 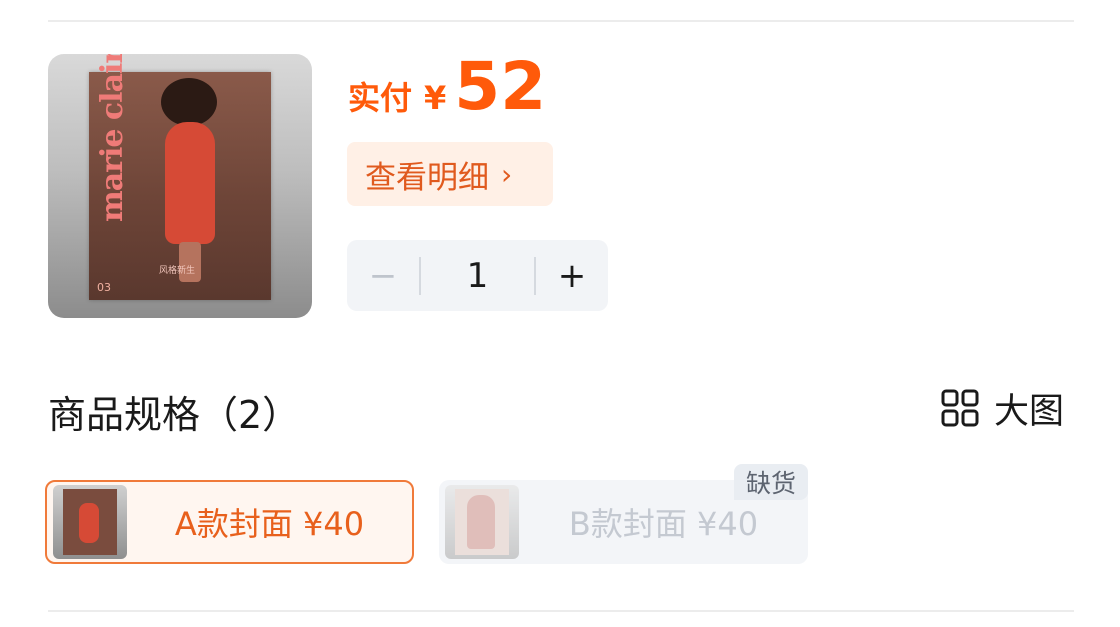 What do you see at coordinates (174, 415) in the screenshot?
I see `spec-section-title: 商品规格（2）` at bounding box center [174, 415].